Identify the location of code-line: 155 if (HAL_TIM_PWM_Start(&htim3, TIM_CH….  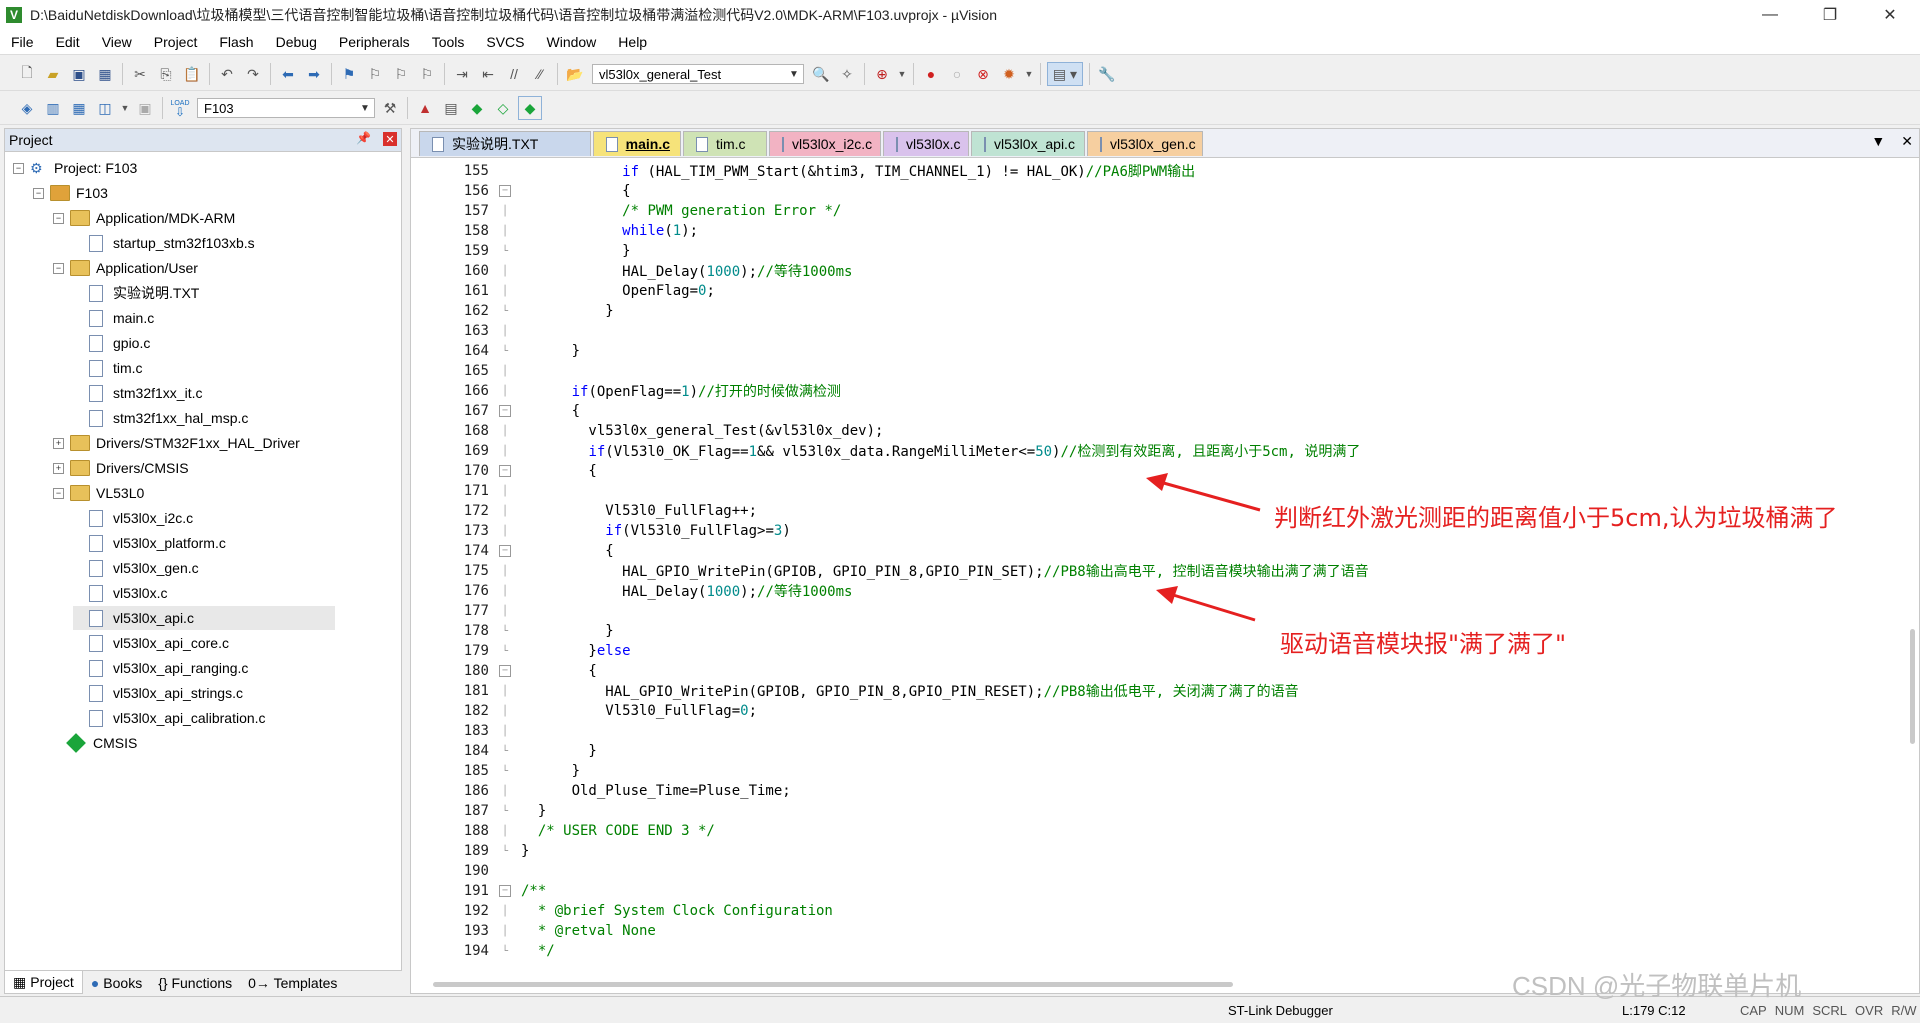
(803, 171).